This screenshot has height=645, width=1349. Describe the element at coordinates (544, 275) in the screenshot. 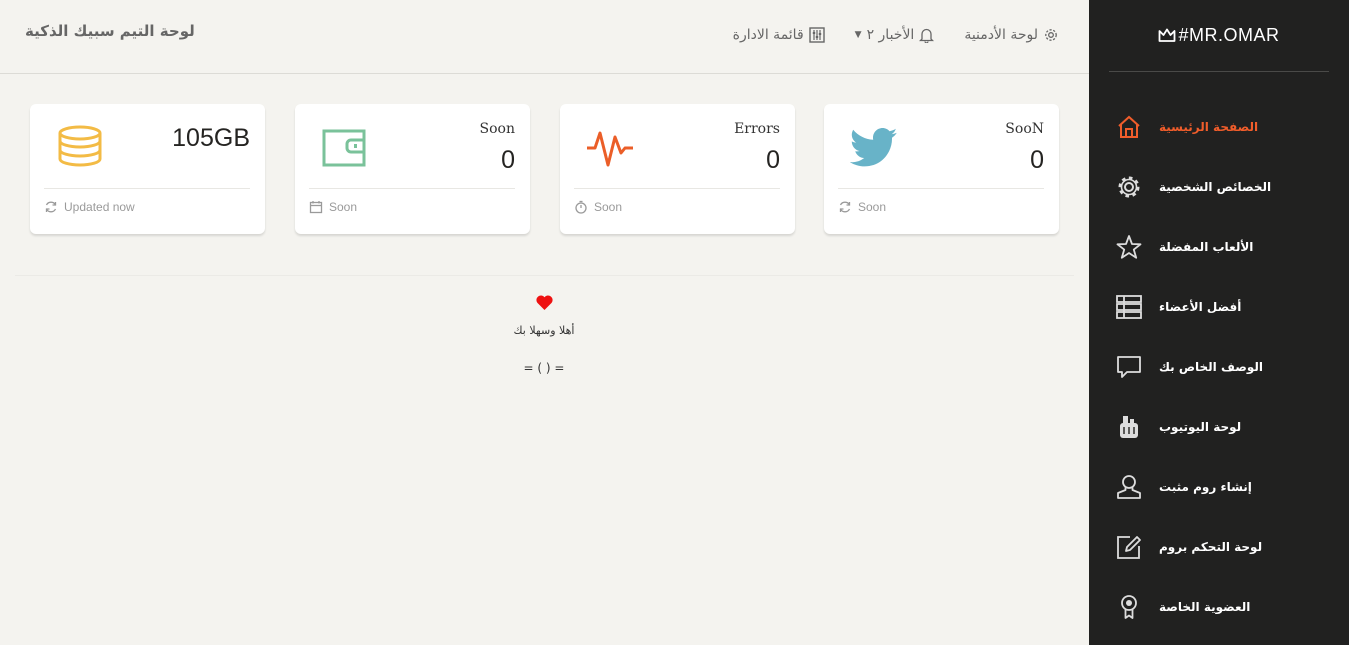

I see `content-divider` at that location.